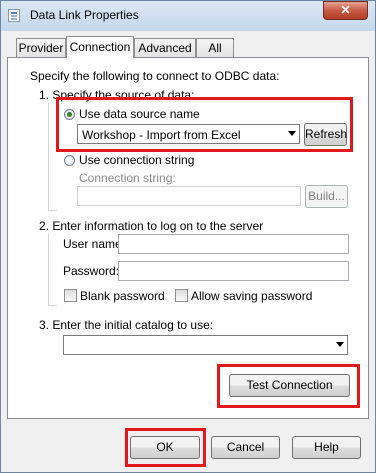 This screenshot has width=376, height=473. I want to click on username-label: User name:, so click(94, 244).